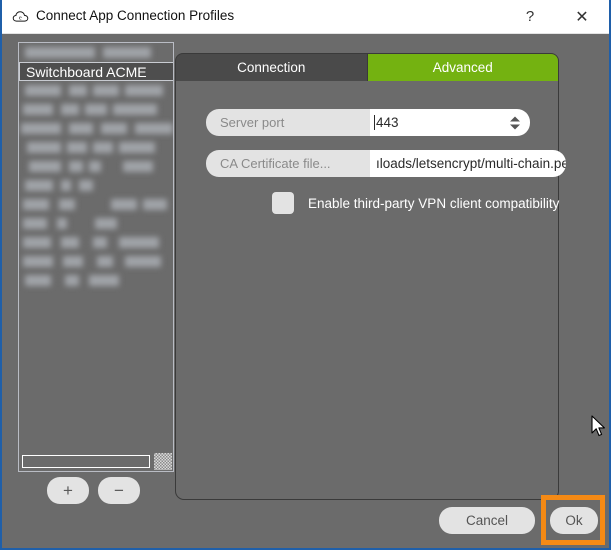 The height and width of the screenshot is (550, 611). What do you see at coordinates (68, 490) in the screenshot?
I see `add-profile-button: +` at bounding box center [68, 490].